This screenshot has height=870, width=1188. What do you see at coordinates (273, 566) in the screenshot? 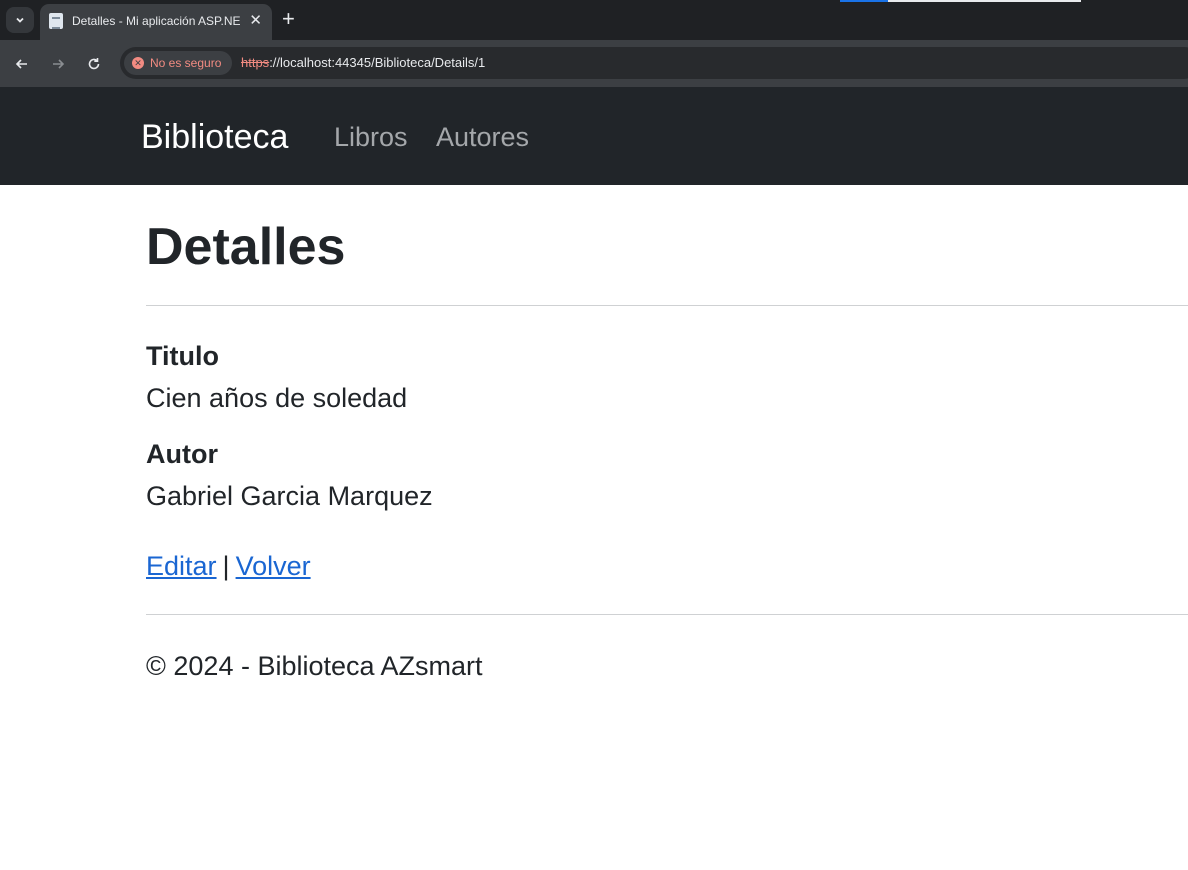
I see `back-link: Volver` at bounding box center [273, 566].